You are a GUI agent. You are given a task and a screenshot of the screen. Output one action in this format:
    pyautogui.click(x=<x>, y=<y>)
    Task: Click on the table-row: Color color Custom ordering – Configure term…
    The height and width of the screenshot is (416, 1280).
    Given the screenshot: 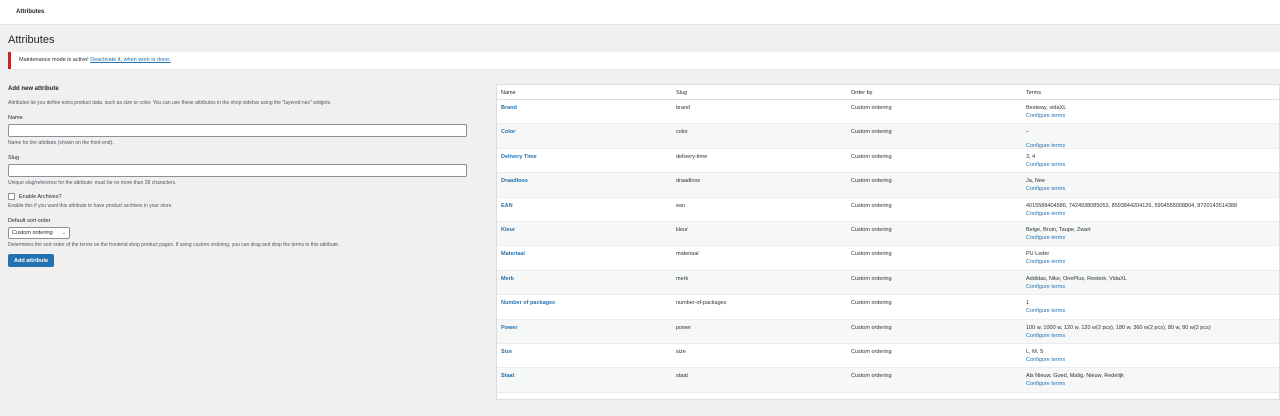 What is the action you would take?
    pyautogui.click(x=888, y=136)
    